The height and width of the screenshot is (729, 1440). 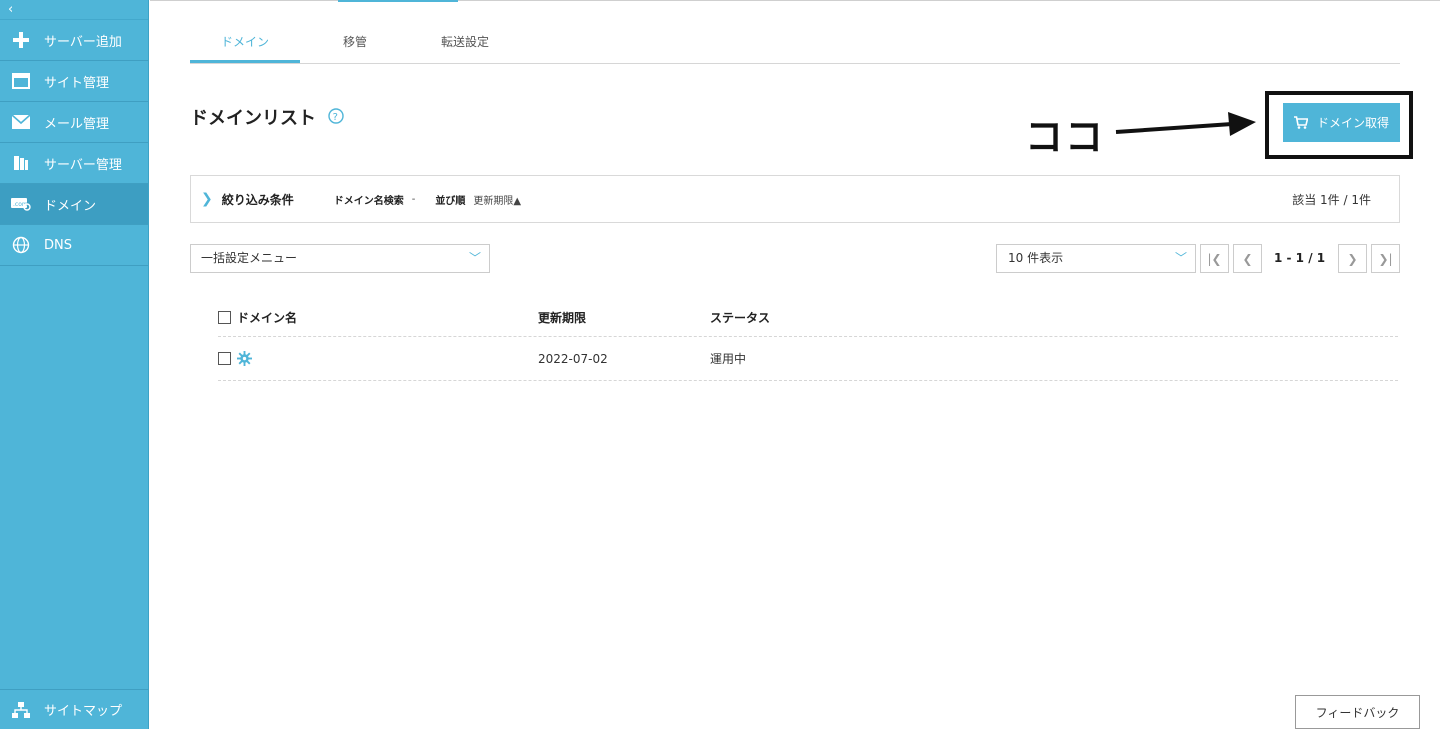 I want to click on domain-table: ドメイン名 更新期限 ステータス 2022-07-02 運用中, so click(x=808, y=339).